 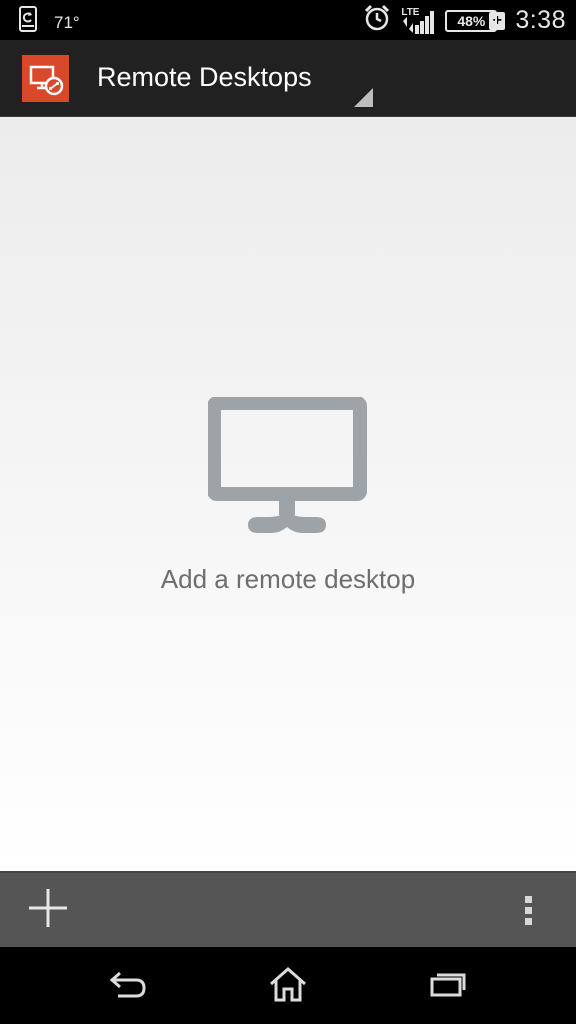 I want to click on add-button, so click(x=48, y=910).